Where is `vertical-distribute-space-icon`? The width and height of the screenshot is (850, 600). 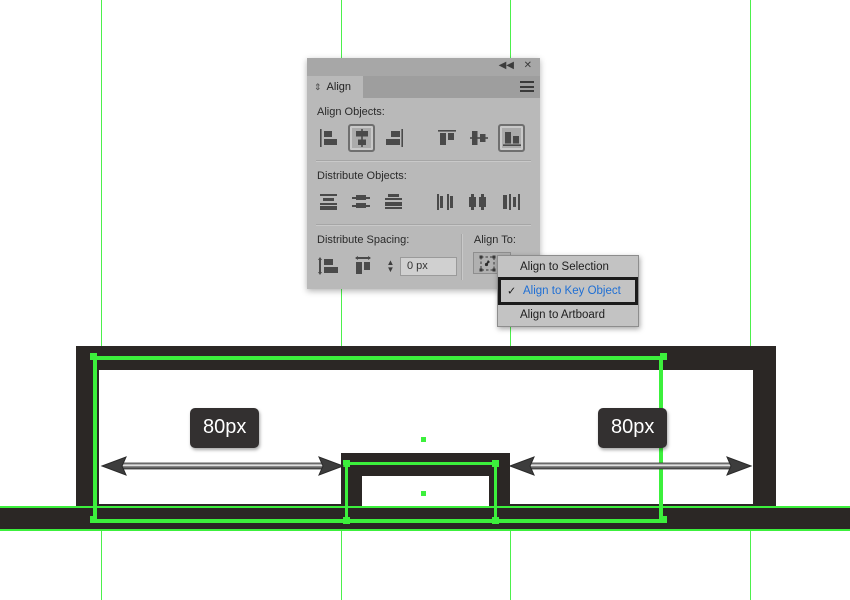
vertical-distribute-space-icon is located at coordinates (328, 266).